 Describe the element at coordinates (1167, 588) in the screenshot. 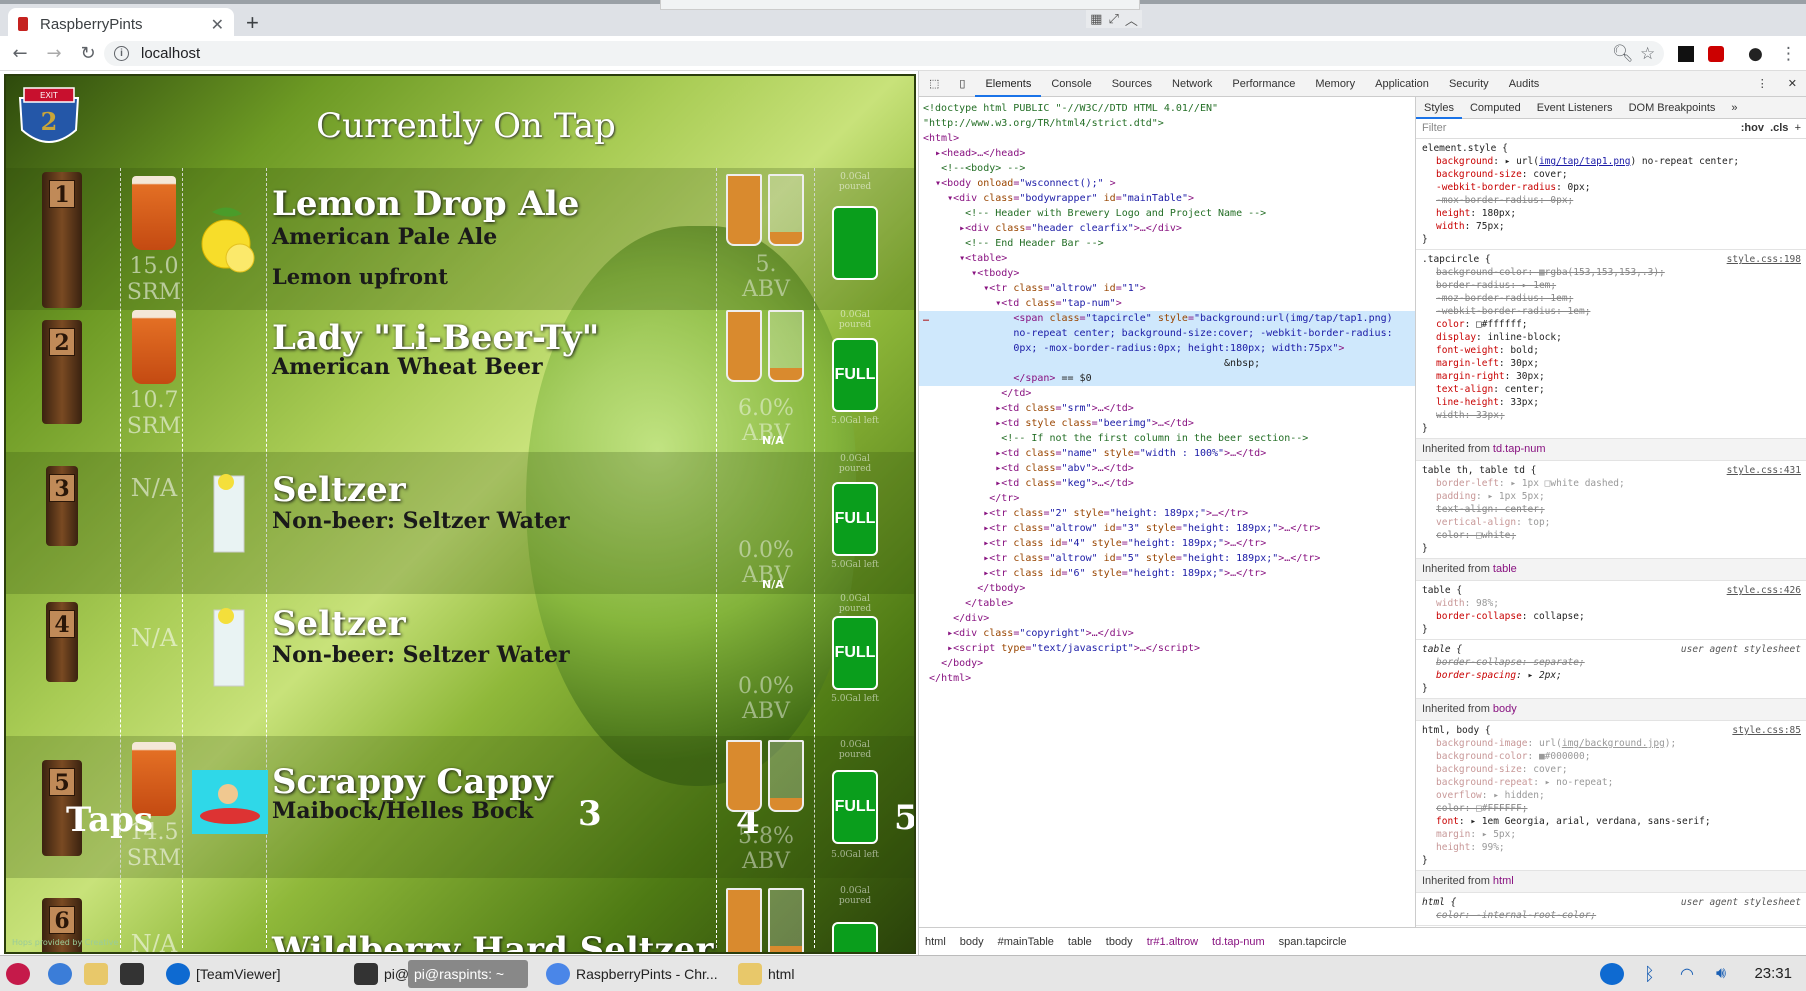

I see `dom-line: </tbody>` at that location.